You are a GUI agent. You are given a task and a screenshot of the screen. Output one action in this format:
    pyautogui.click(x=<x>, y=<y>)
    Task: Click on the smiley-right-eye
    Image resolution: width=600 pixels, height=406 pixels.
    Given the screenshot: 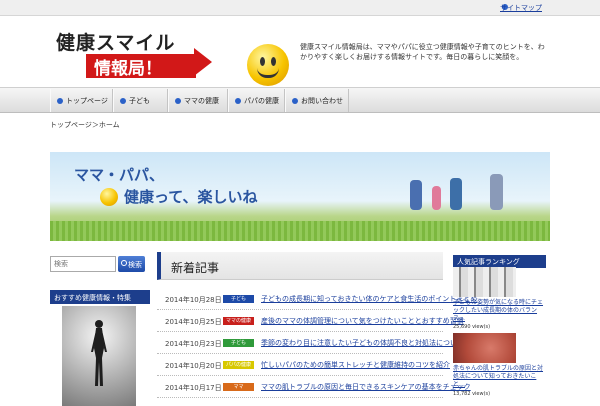 What is the action you would take?
    pyautogui.click(x=273, y=61)
    